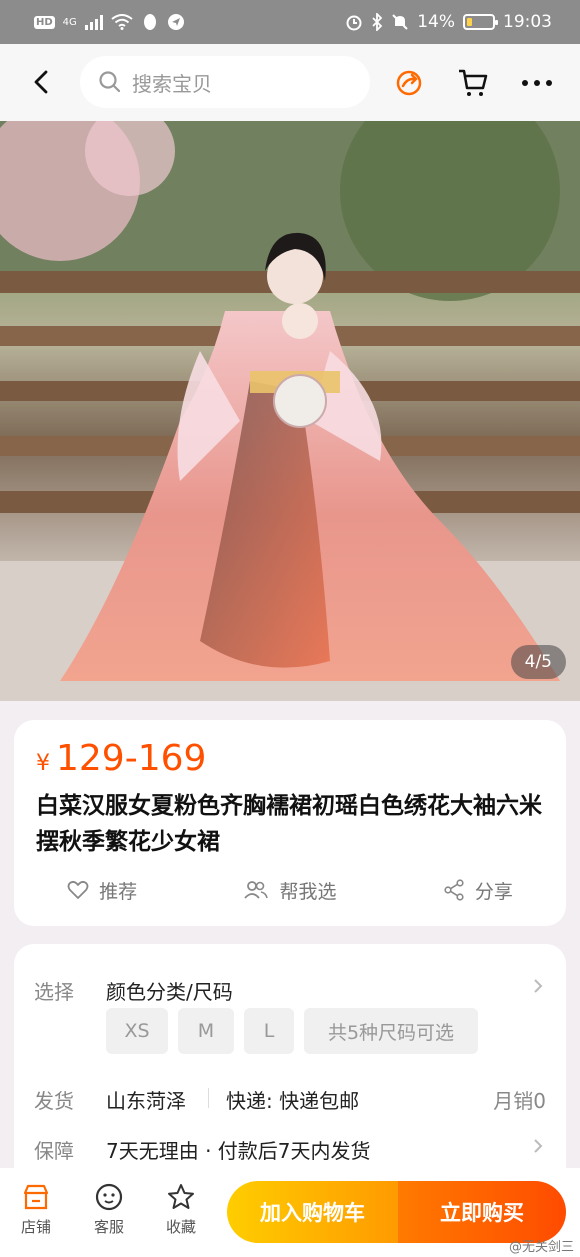  What do you see at coordinates (527, 22) in the screenshot?
I see `clock: 19:03` at bounding box center [527, 22].